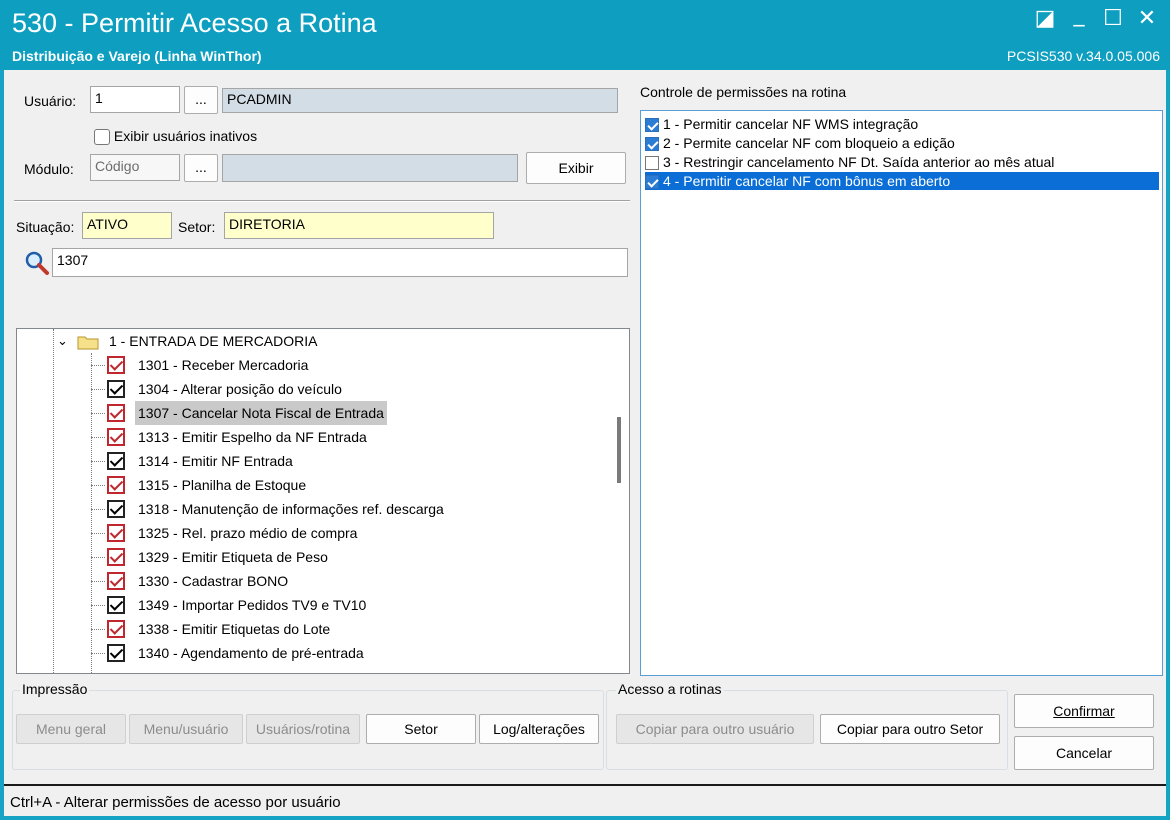 This screenshot has height=820, width=1170. I want to click on maximize-icon: ☐, so click(1113, 19).